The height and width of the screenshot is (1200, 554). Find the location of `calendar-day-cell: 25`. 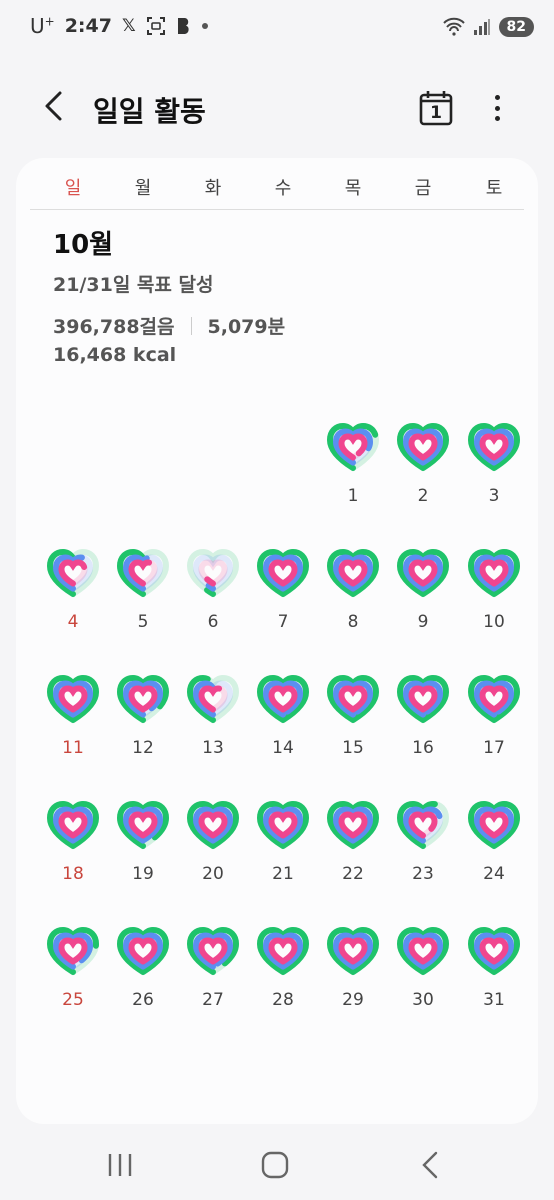

calendar-day-cell: 25 is located at coordinates (73, 976).